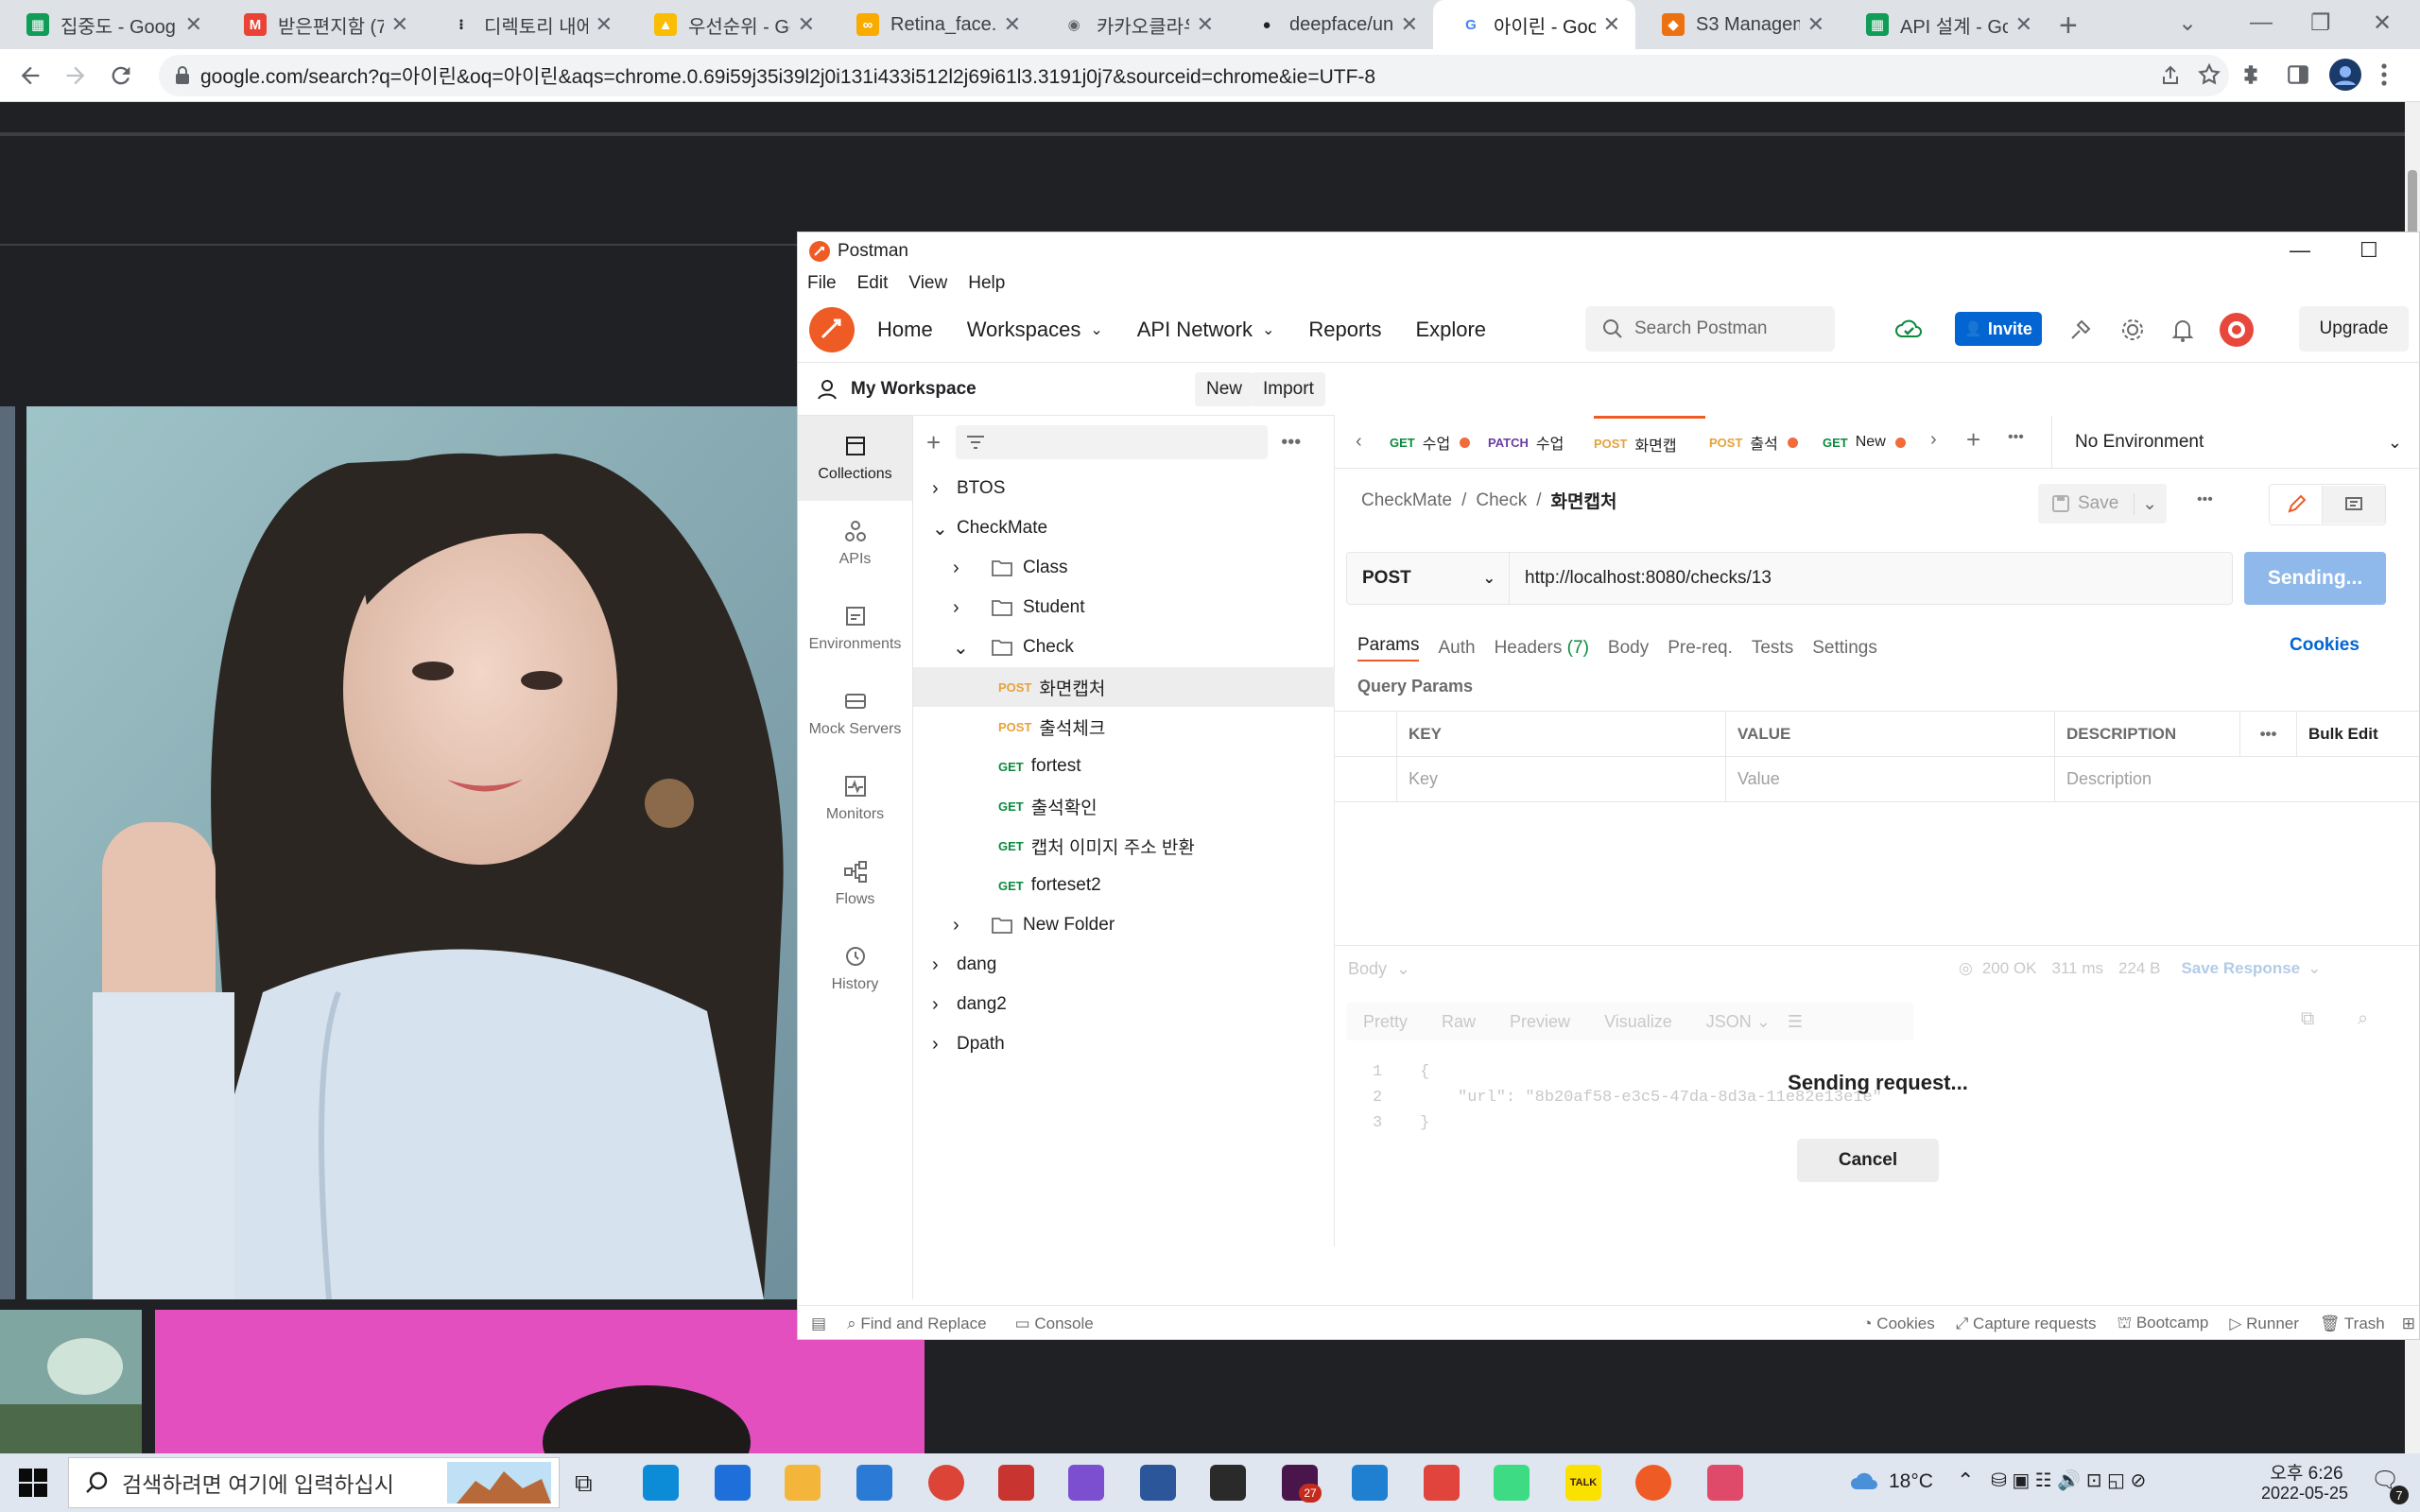 This screenshot has width=2420, height=1512. I want to click on word-icon, so click(1158, 1483).